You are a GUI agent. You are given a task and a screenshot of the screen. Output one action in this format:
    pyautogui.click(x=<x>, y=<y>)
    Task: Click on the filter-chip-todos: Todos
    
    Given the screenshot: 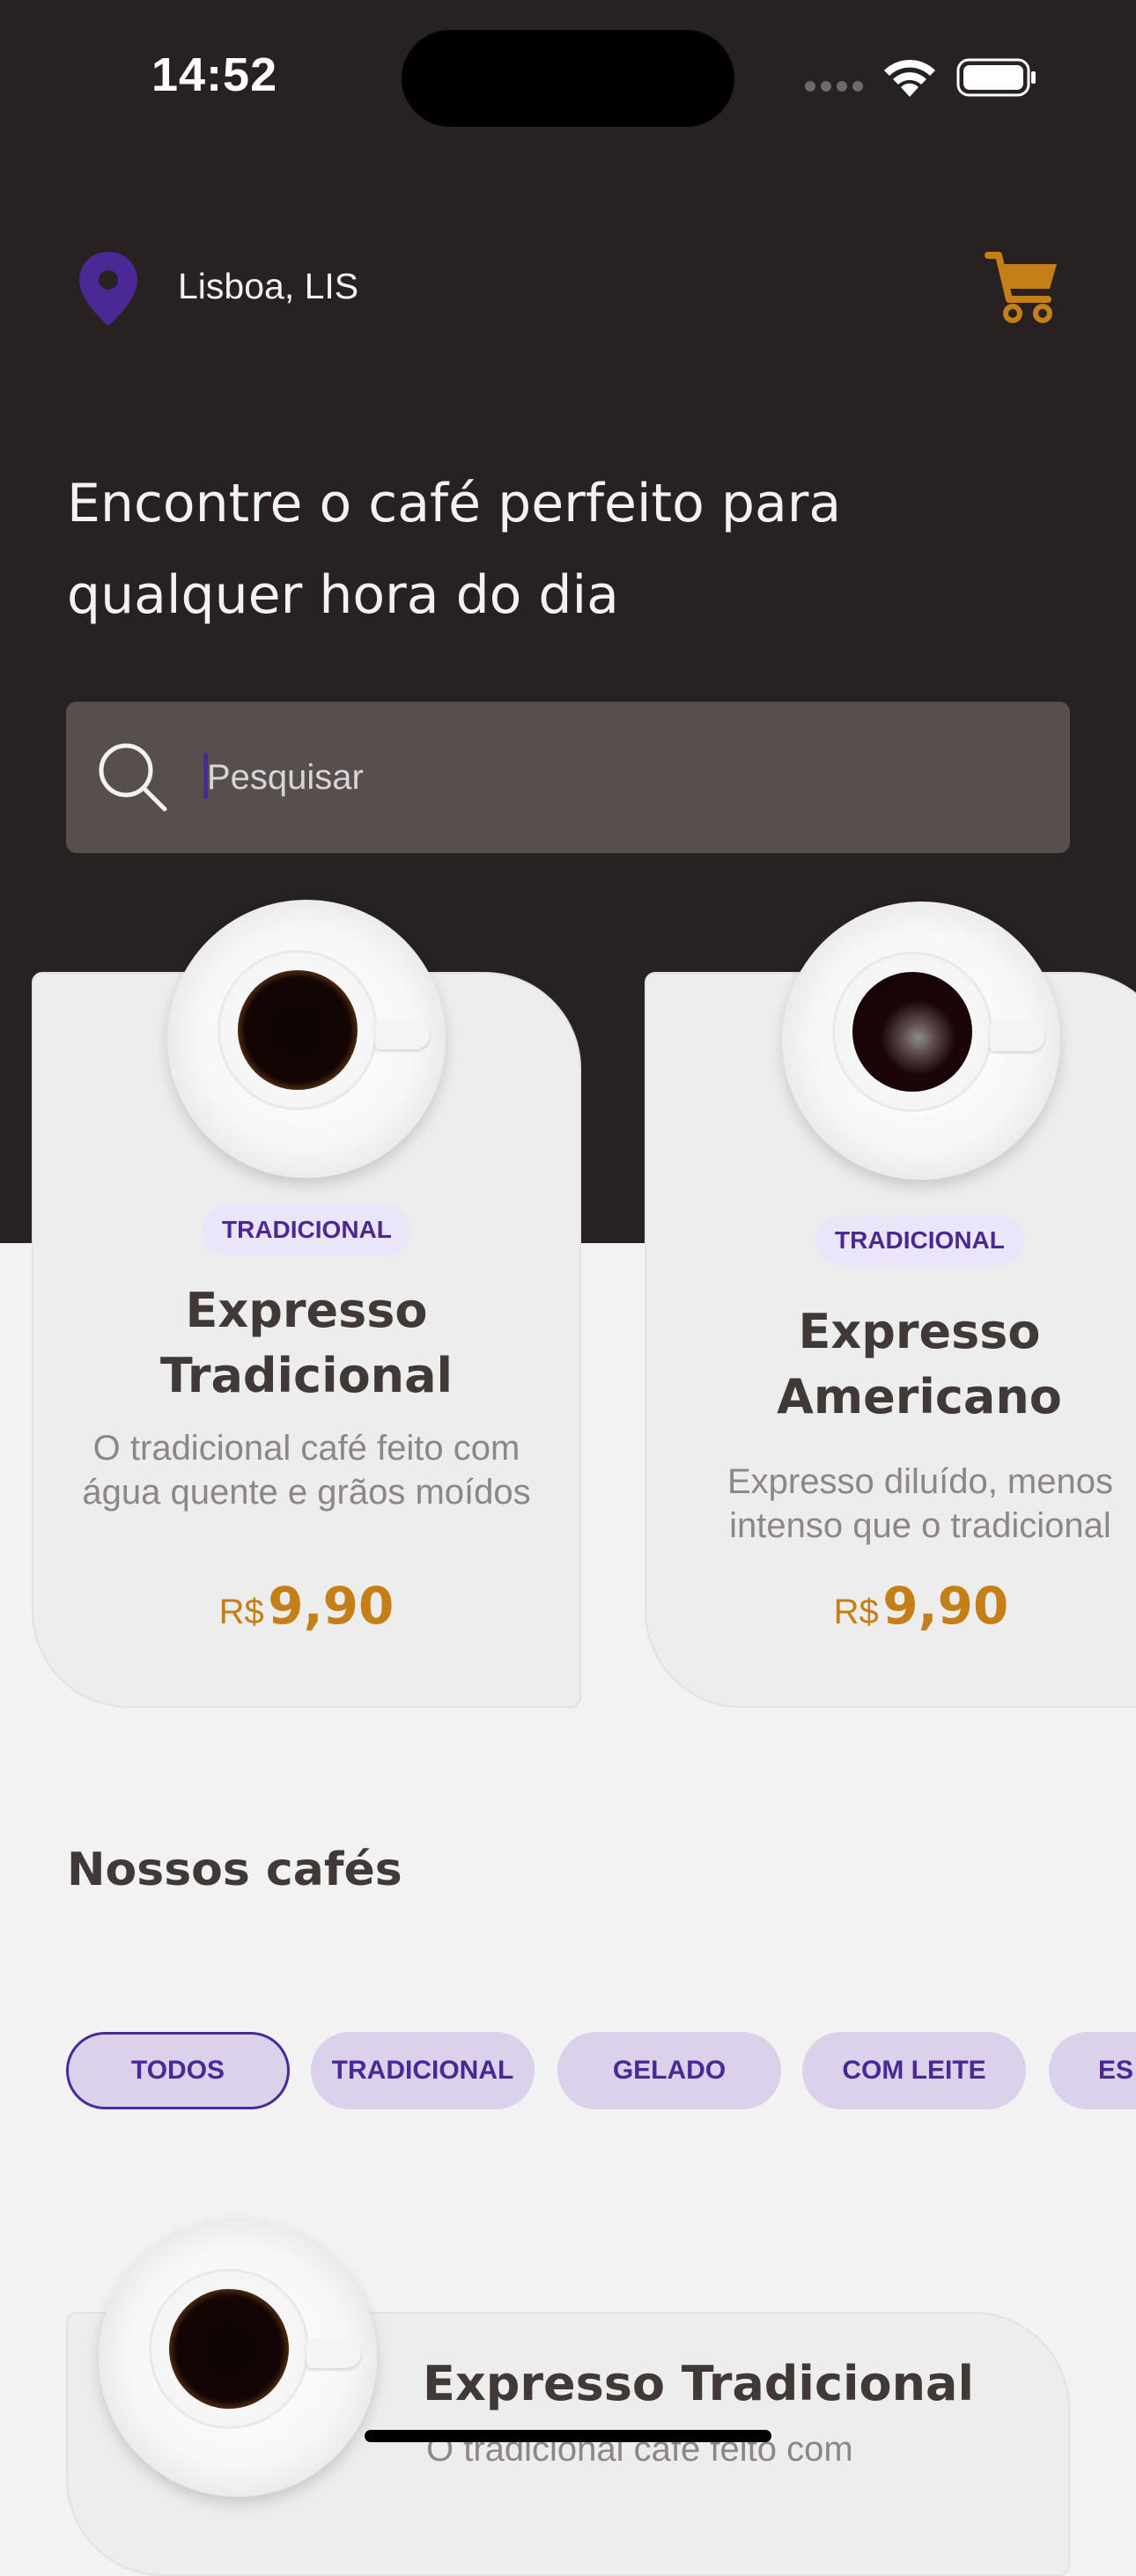 What is the action you would take?
    pyautogui.click(x=178, y=2071)
    